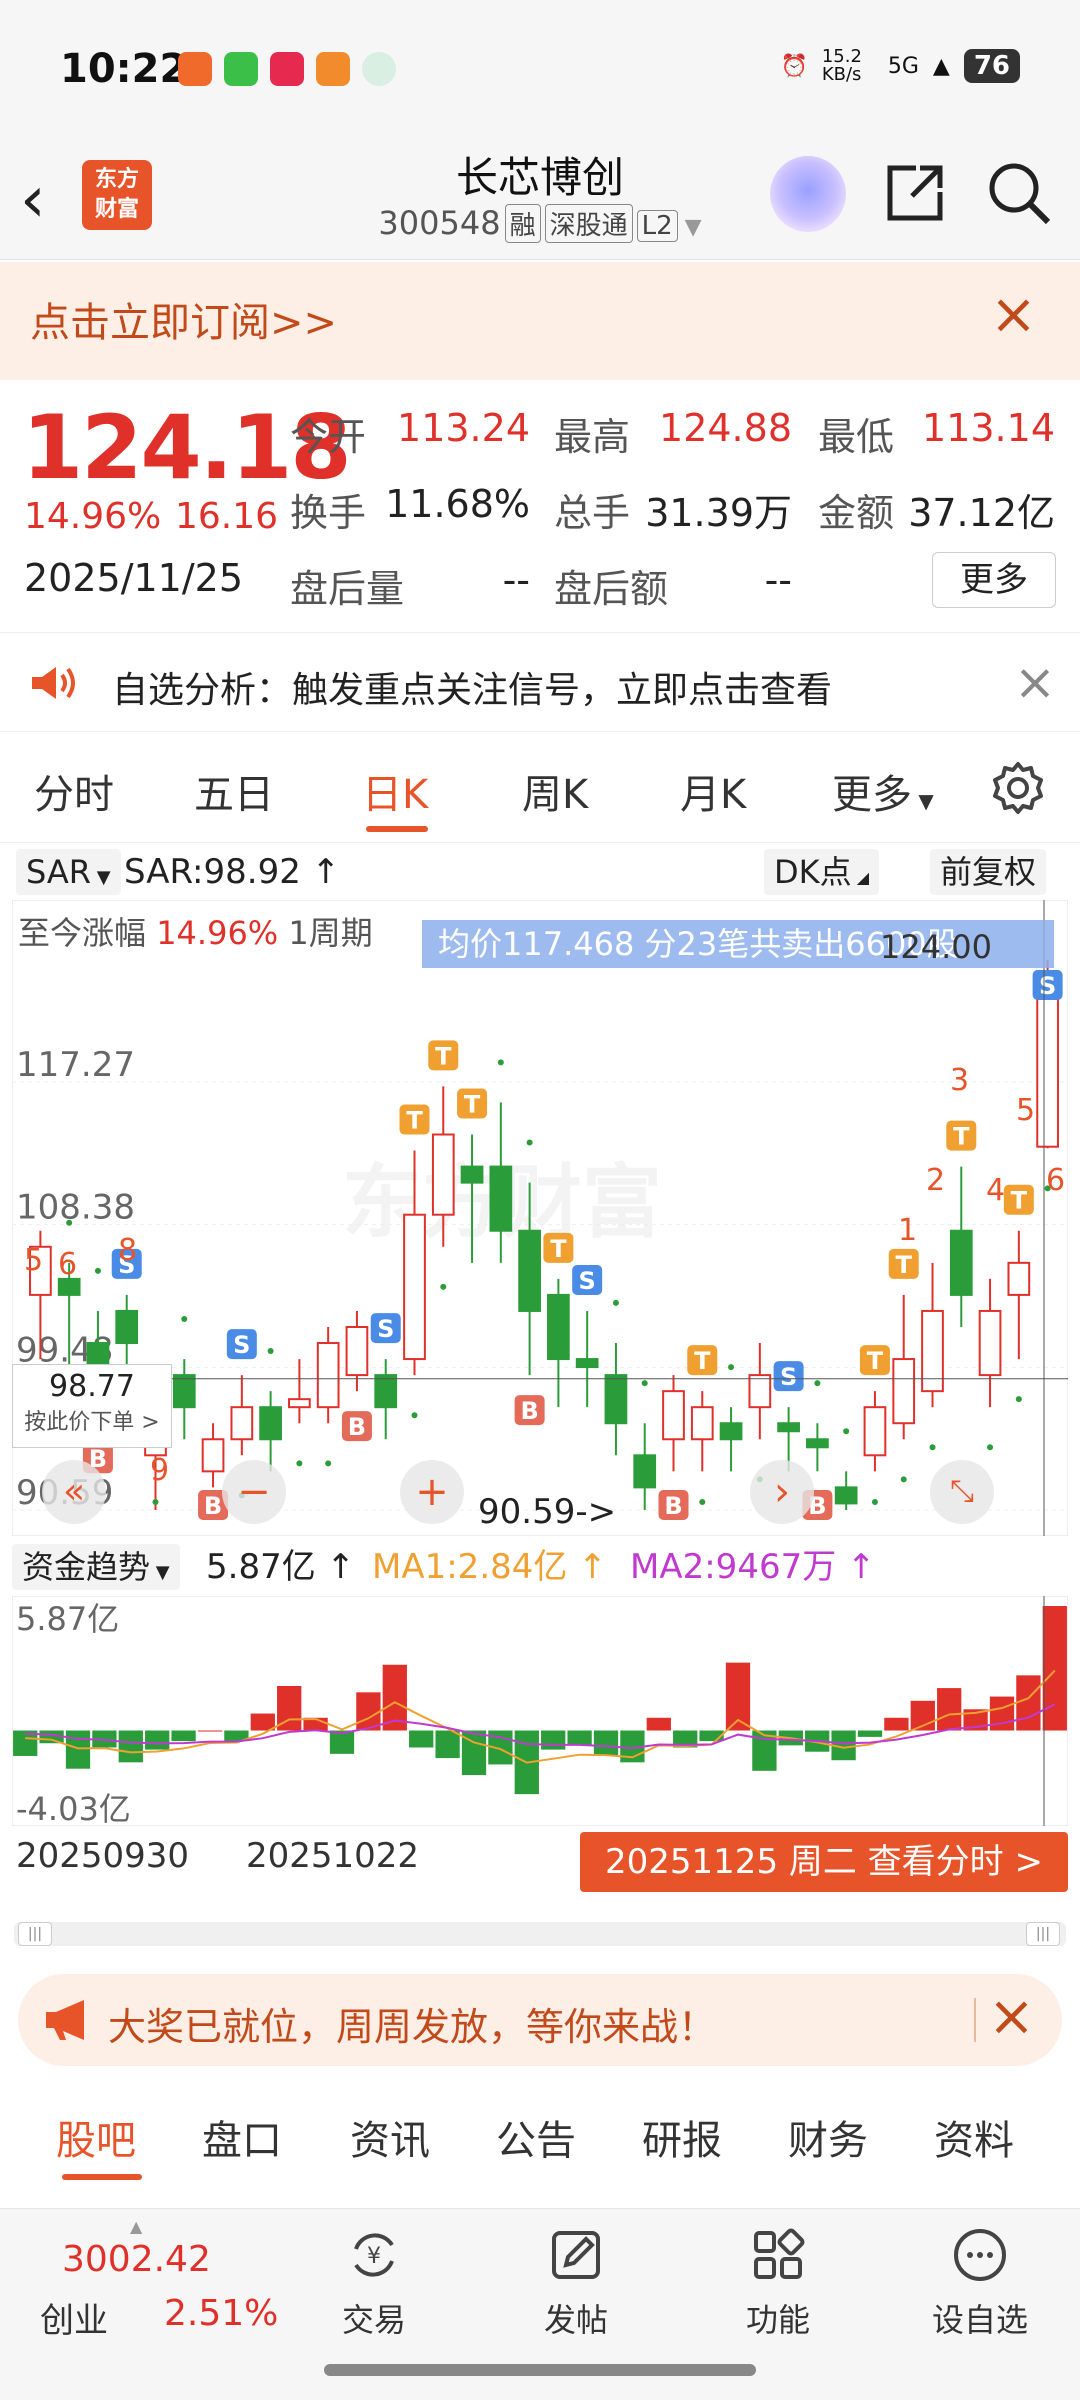 This screenshot has width=1080, height=2400. I want to click on after-amount-label: 盘后额, so click(611, 589).